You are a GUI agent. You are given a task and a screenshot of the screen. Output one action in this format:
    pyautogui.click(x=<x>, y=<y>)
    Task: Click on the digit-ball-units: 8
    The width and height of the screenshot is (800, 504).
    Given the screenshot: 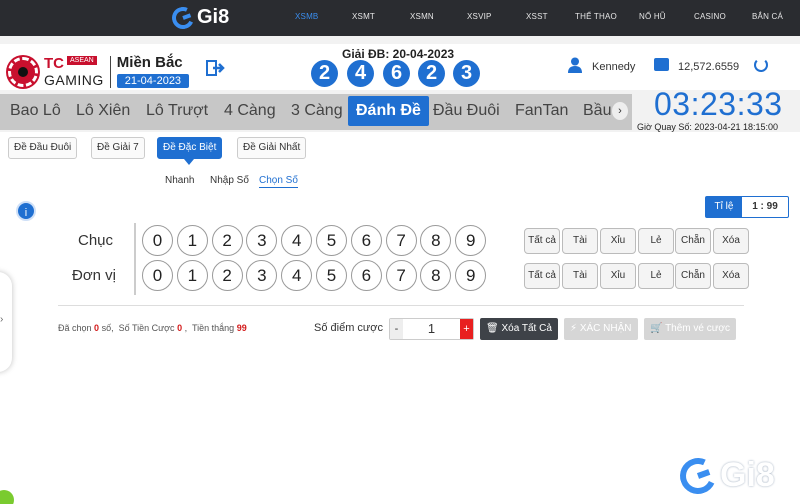 What is the action you would take?
    pyautogui.click(x=436, y=275)
    